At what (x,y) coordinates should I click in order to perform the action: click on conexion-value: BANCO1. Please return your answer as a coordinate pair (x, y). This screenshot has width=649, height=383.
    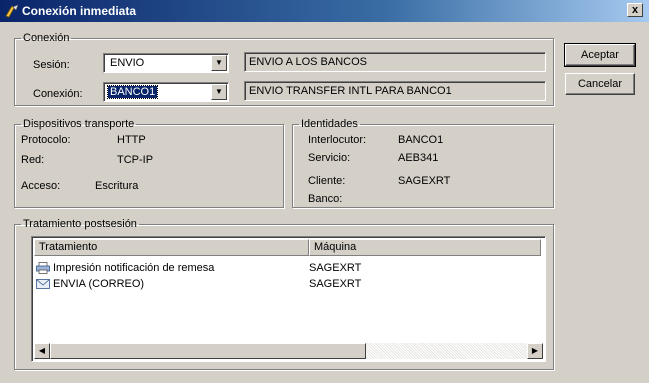
    Looking at the image, I should click on (132, 92).